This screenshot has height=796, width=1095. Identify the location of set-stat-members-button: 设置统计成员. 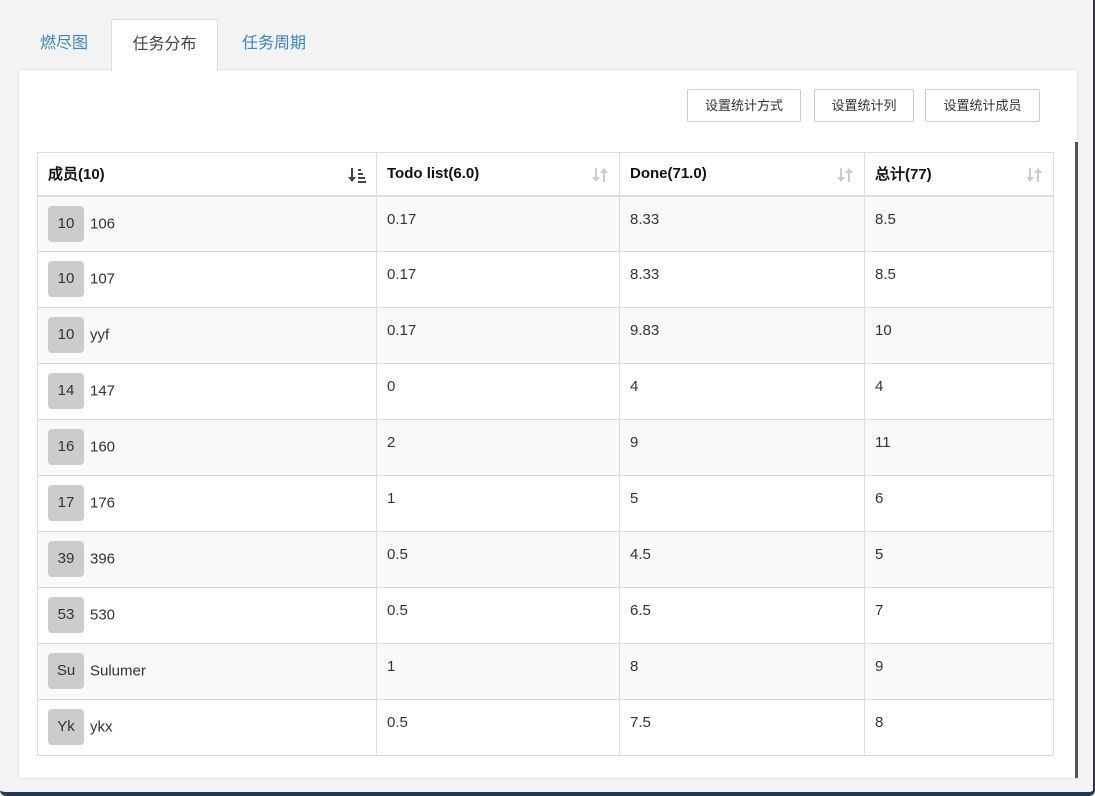
(982, 105).